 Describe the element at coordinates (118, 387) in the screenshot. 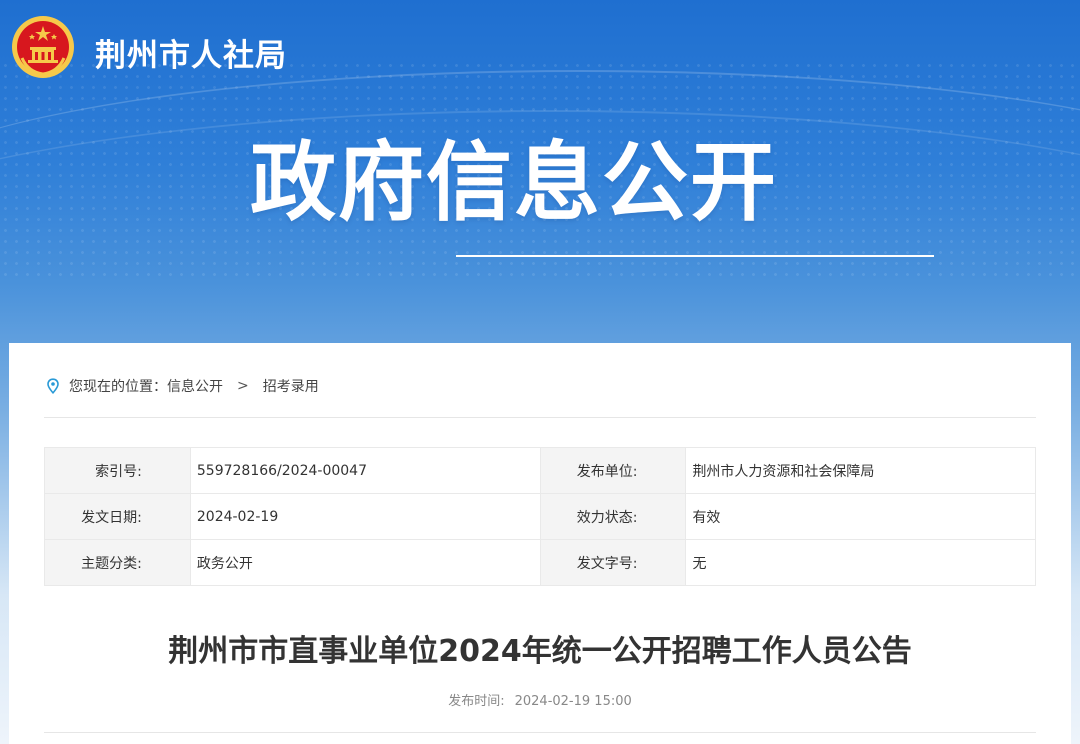

I see `breadcrumb-prefix: 您现在的位置：` at that location.